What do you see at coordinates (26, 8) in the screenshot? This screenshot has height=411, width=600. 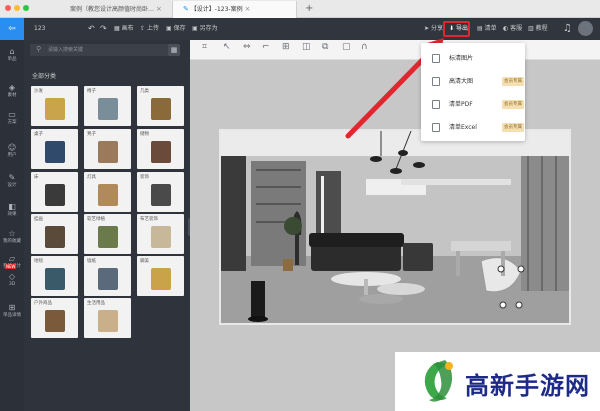 I see `maximize-window-button` at bounding box center [26, 8].